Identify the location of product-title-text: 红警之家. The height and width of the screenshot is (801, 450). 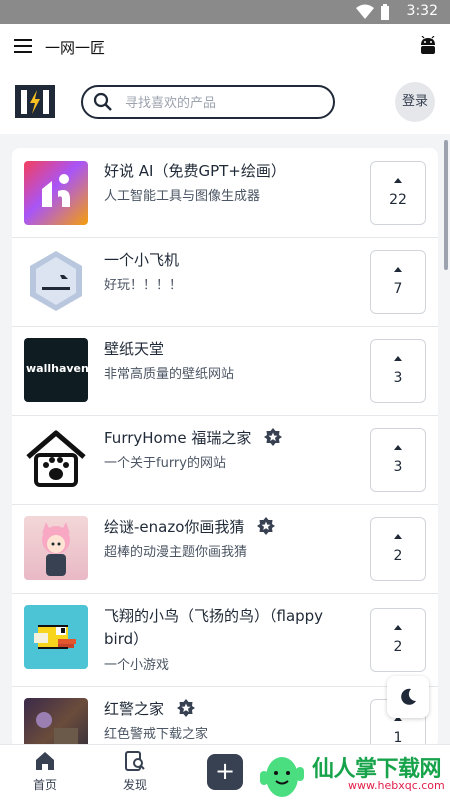
(134, 709).